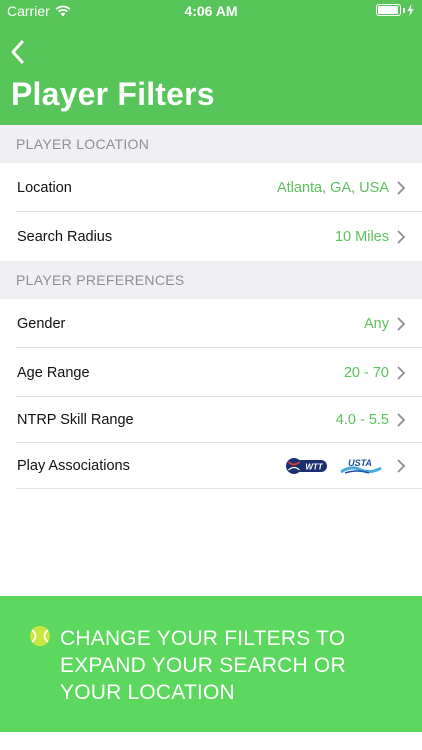  Describe the element at coordinates (404, 10) in the screenshot. I see `battery-tip` at that location.